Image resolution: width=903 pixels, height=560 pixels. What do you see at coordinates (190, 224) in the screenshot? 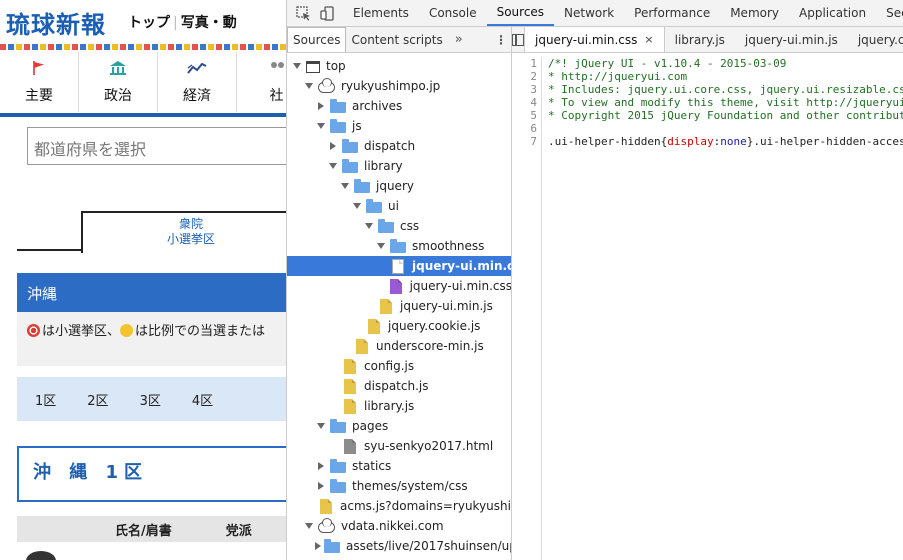
I see `tab-line-1: 衆院` at bounding box center [190, 224].